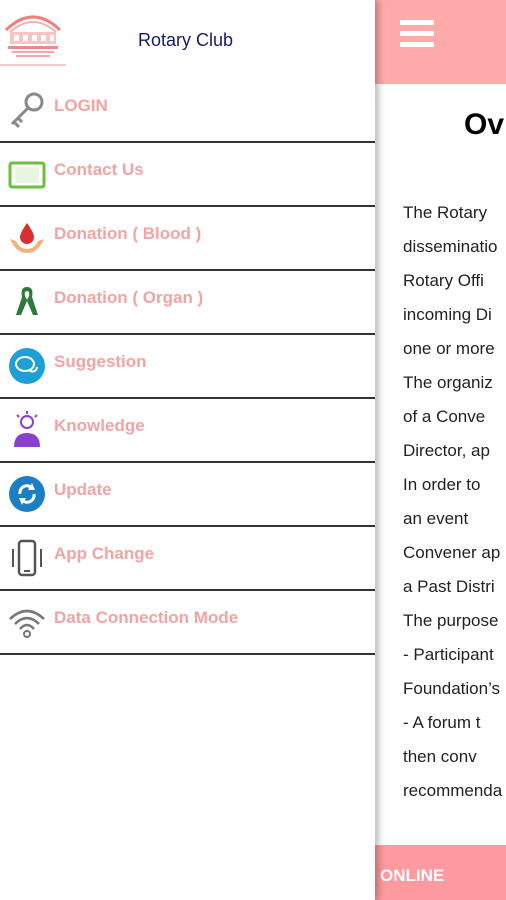 This screenshot has height=900, width=506. What do you see at coordinates (27, 429) in the screenshot?
I see `lightbulb-person-icon` at bounding box center [27, 429].